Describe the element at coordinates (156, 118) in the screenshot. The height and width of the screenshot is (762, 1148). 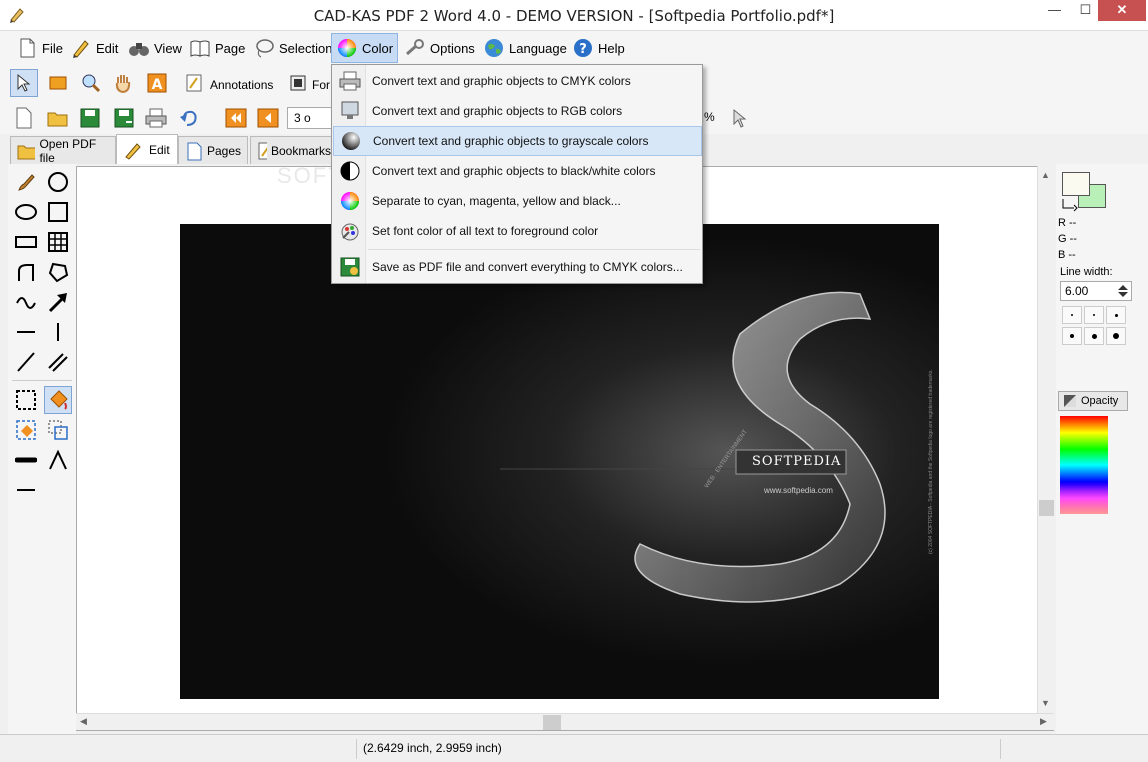
I see `print-button` at that location.